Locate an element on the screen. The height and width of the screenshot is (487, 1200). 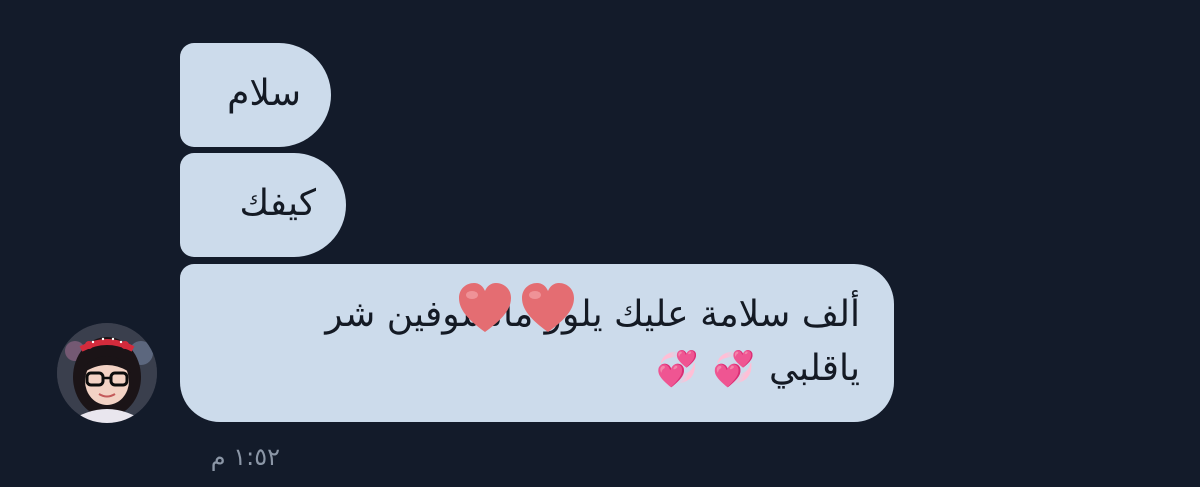
message-text: ياقلبي is located at coordinates (814, 368).